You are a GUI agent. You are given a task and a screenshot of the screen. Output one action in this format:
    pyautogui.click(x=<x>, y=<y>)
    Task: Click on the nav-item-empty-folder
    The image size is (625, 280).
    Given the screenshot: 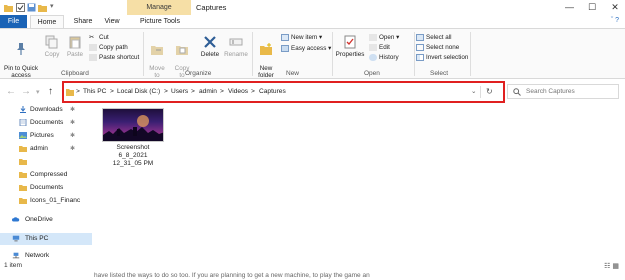 What is the action you would take?
    pyautogui.click(x=46, y=162)
    